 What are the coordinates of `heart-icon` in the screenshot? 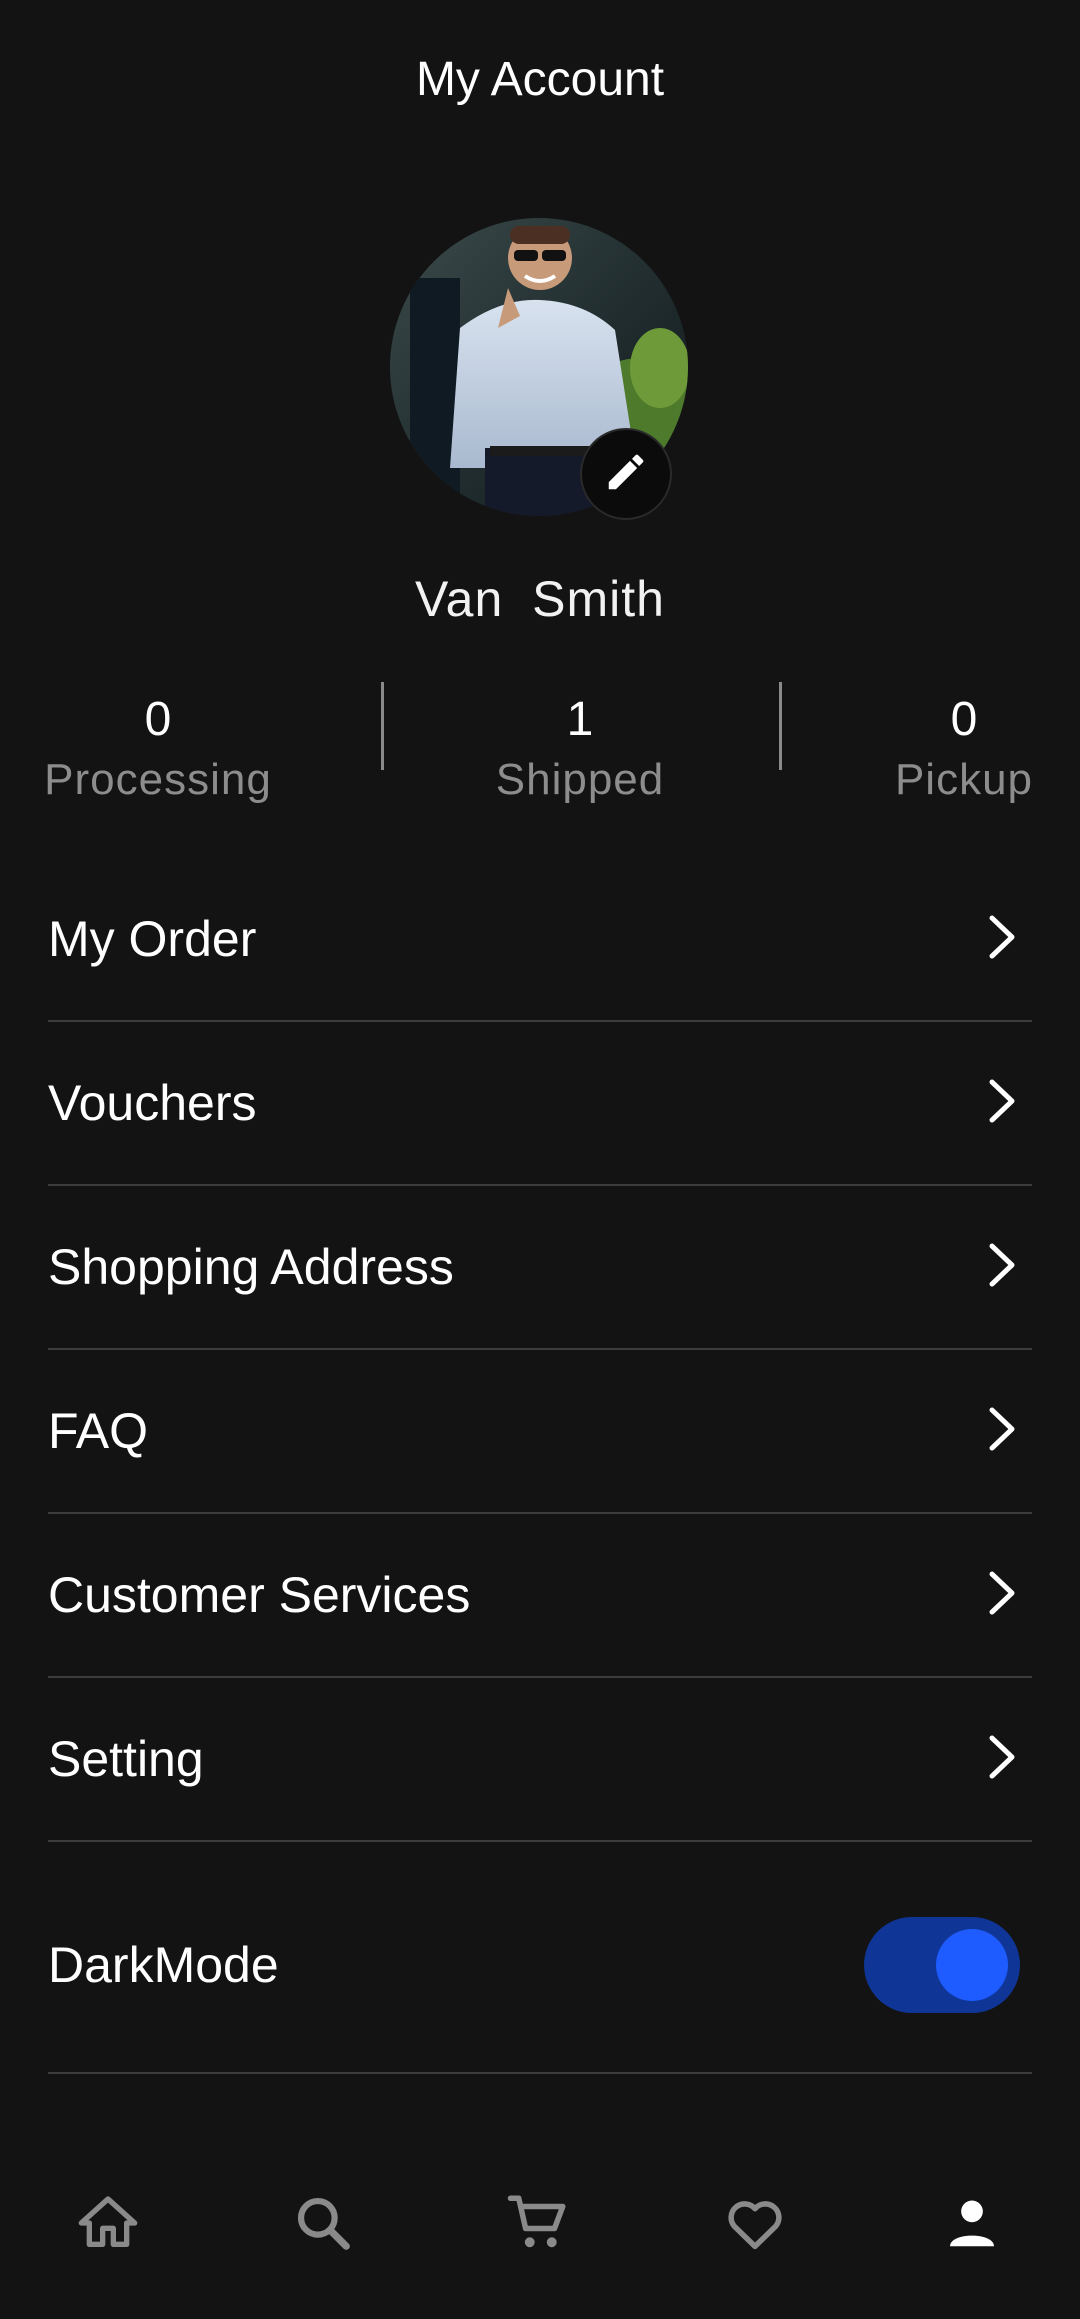 It's located at (755, 2225).